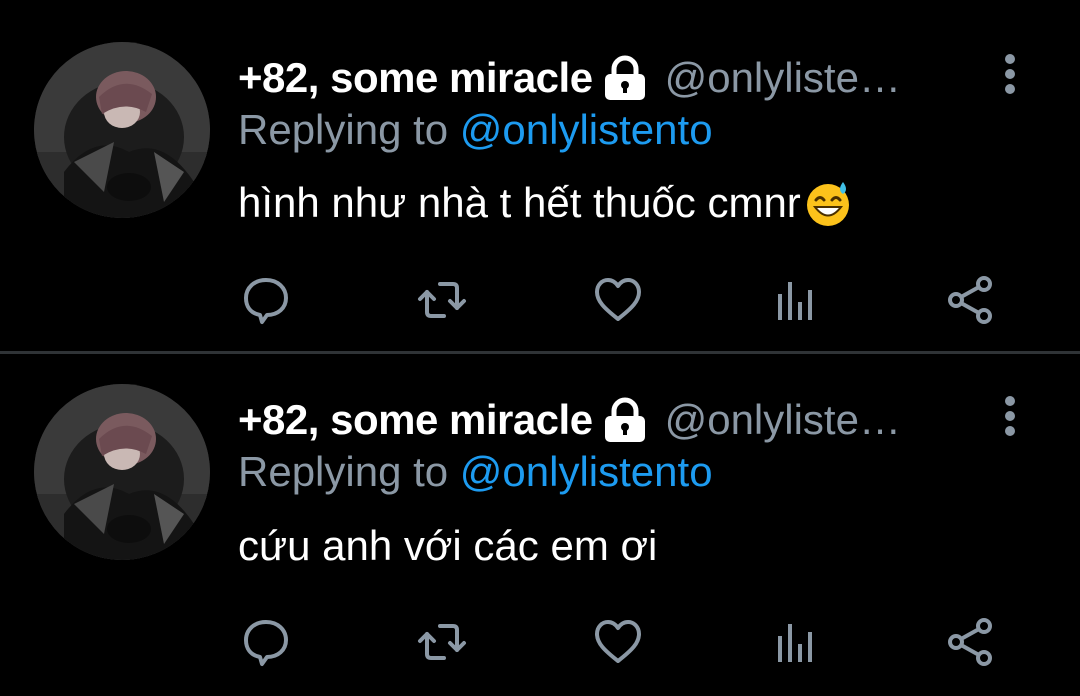  I want to click on tweet-text: cứu anh với các em ơi, so click(447, 546).